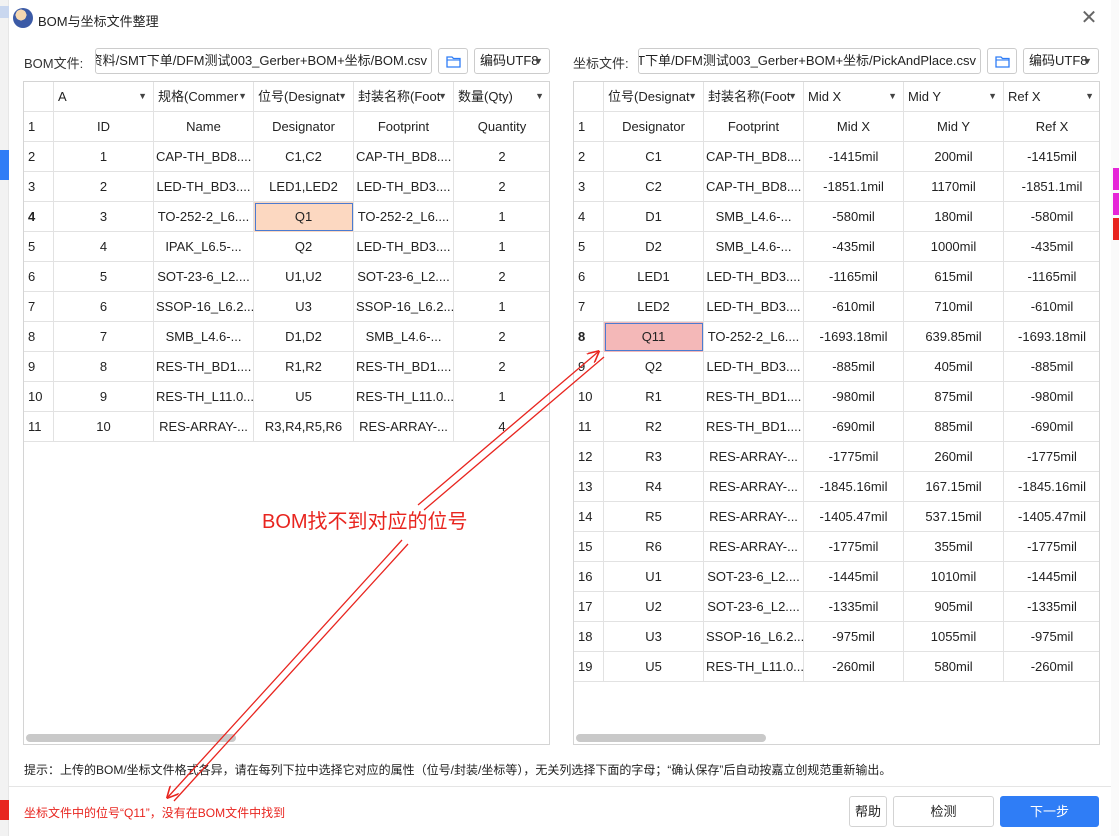 The height and width of the screenshot is (836, 1119). What do you see at coordinates (589, 247) in the screenshot?
I see `row-number: 5` at bounding box center [589, 247].